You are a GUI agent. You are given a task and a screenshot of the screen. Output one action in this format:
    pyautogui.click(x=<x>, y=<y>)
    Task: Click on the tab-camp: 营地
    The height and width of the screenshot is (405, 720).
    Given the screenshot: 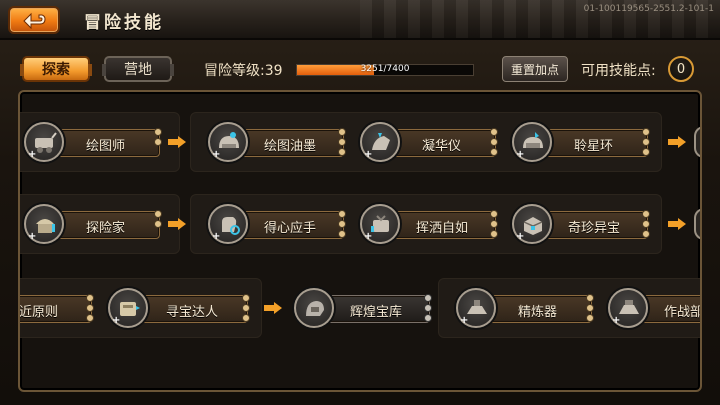 What is the action you would take?
    pyautogui.click(x=138, y=69)
    